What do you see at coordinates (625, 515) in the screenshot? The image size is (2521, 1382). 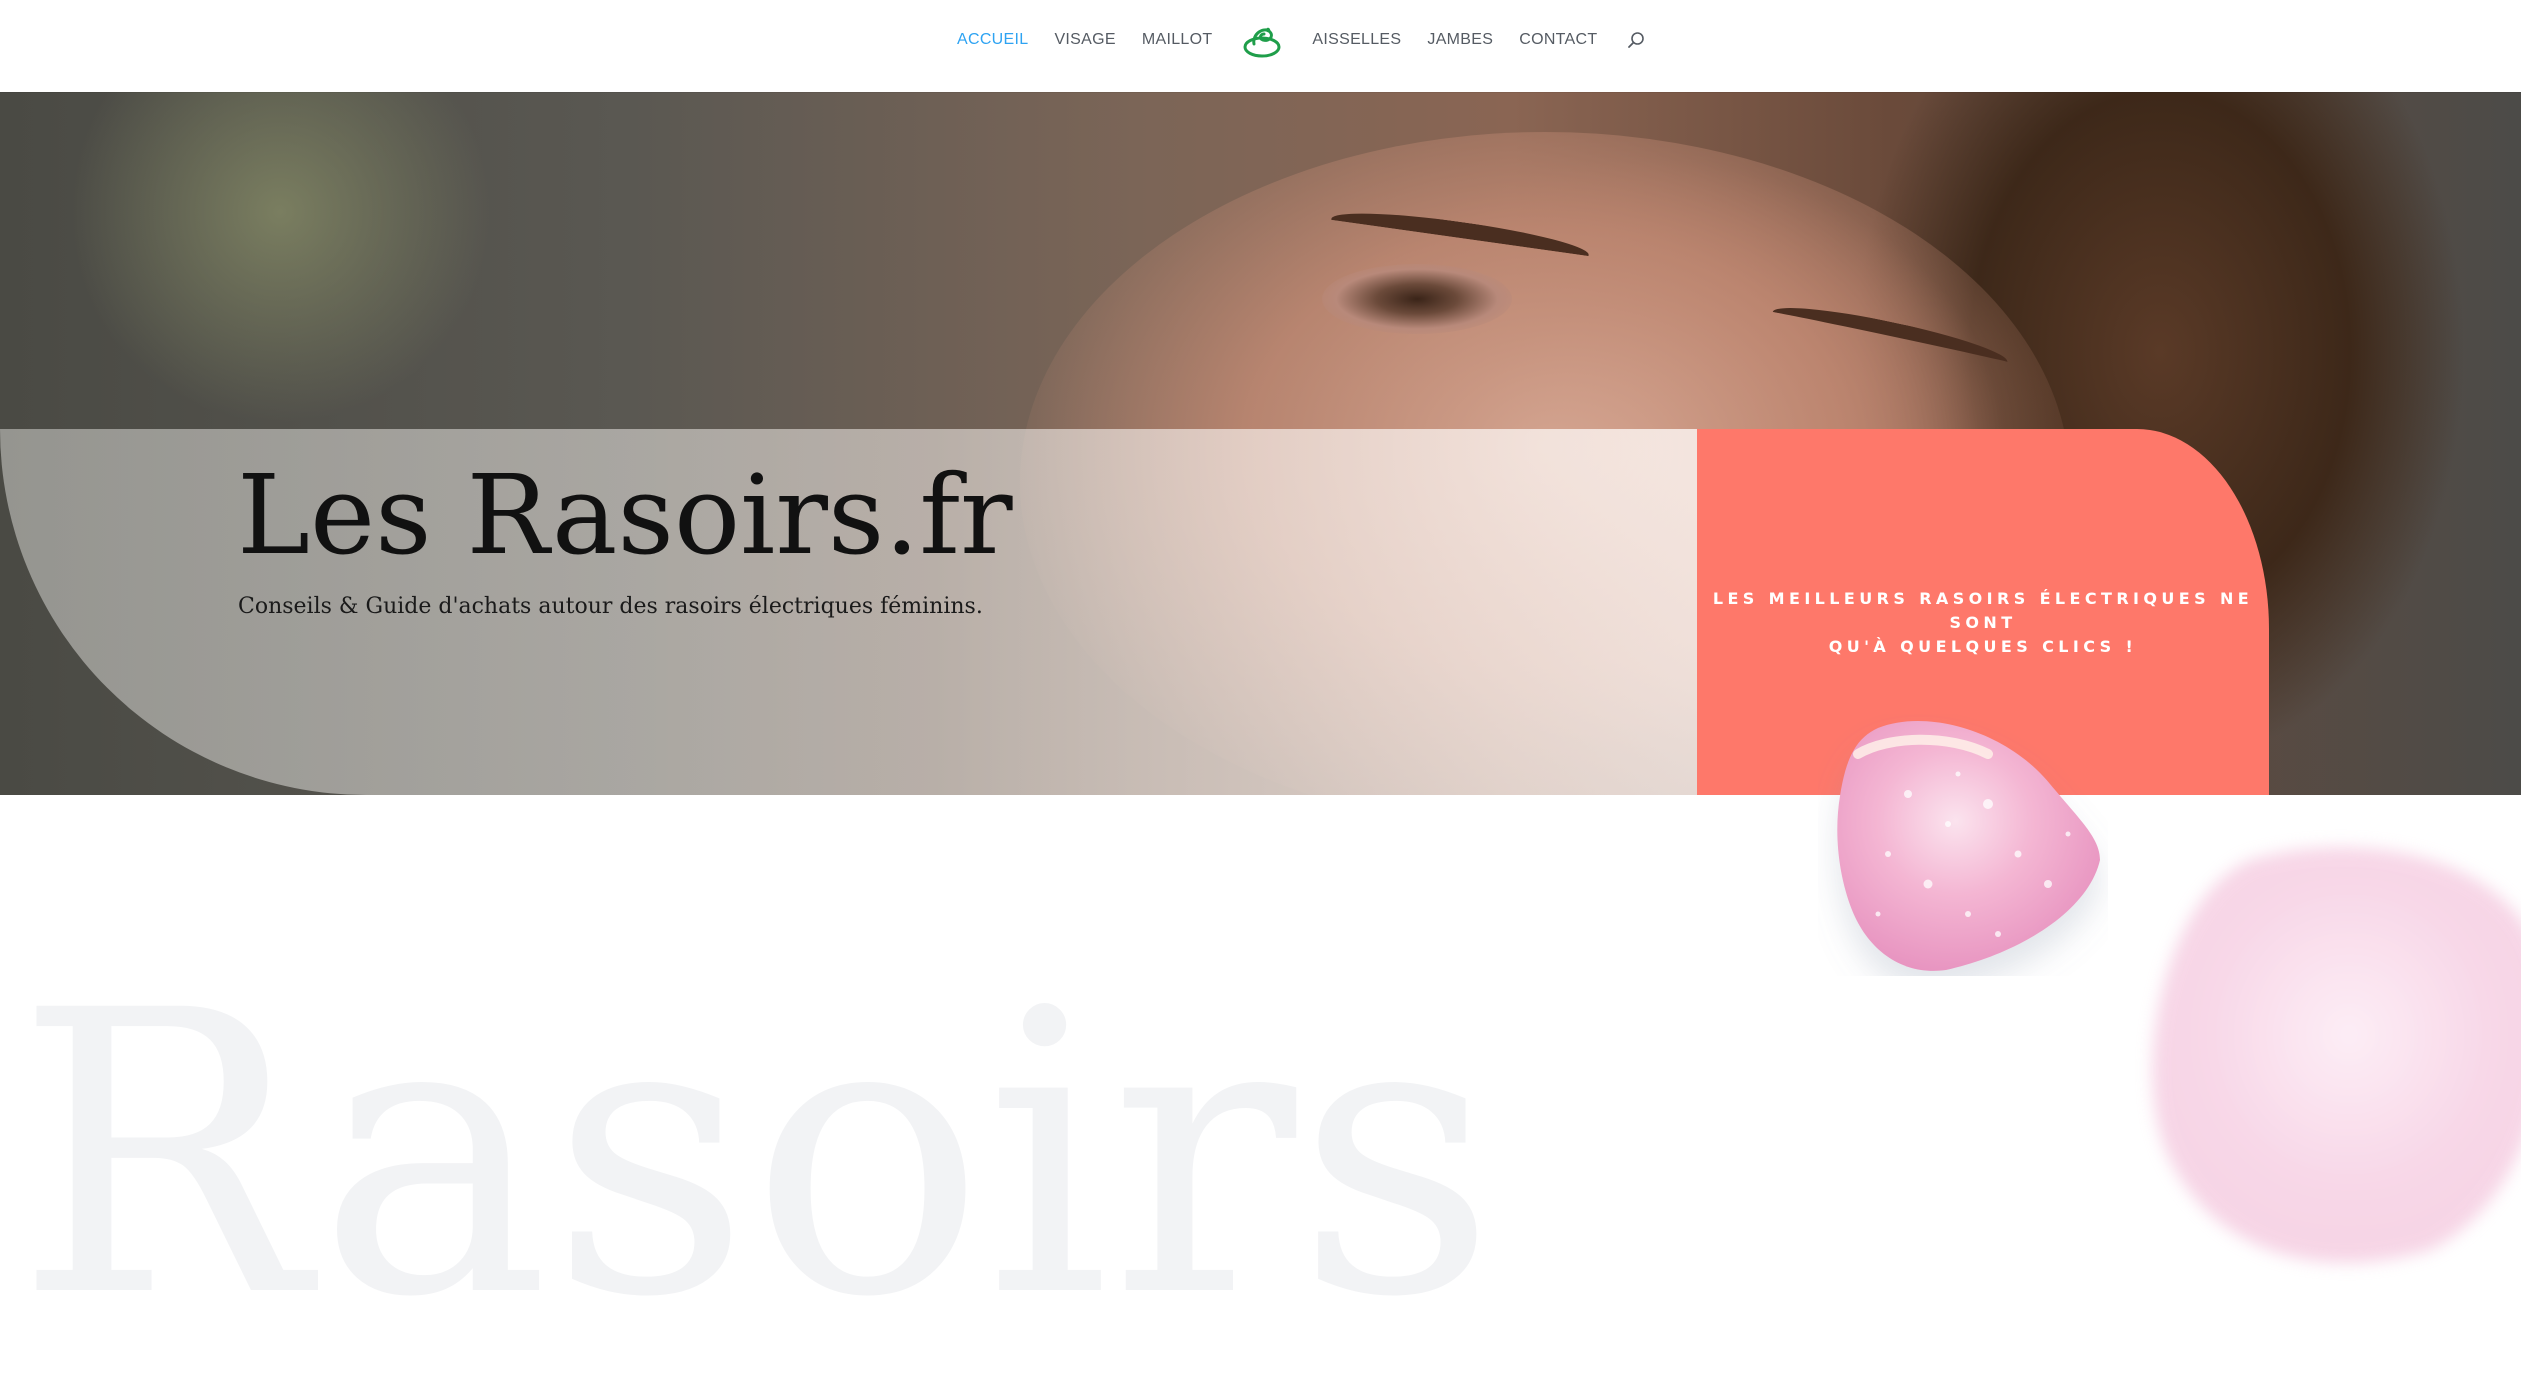 I see `site-title: Les Rasoirs.fr` at bounding box center [625, 515].